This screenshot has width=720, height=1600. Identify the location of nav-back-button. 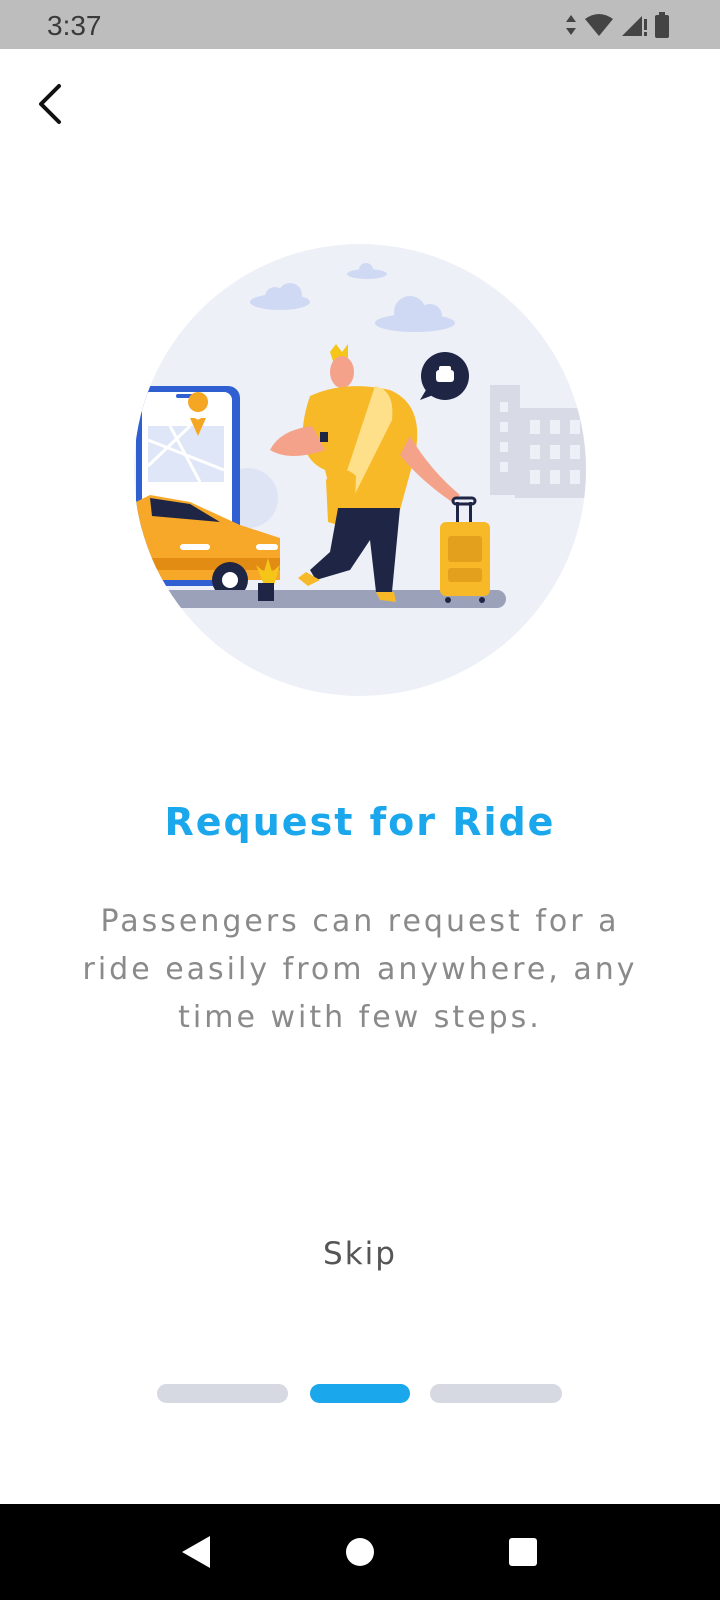
(196, 1552).